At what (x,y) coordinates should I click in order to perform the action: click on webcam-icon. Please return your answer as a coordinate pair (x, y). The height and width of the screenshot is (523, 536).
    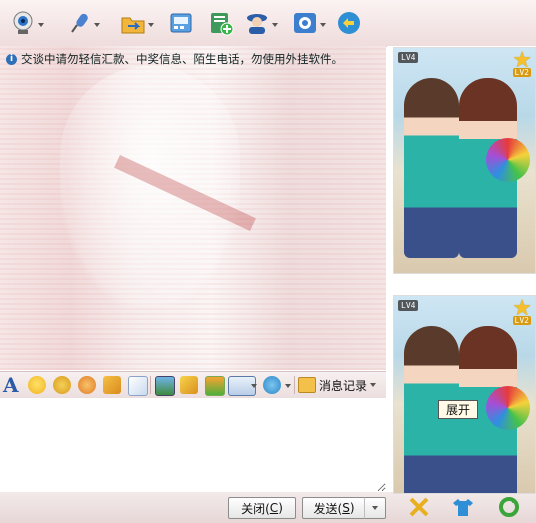
    Looking at the image, I should click on (23, 22).